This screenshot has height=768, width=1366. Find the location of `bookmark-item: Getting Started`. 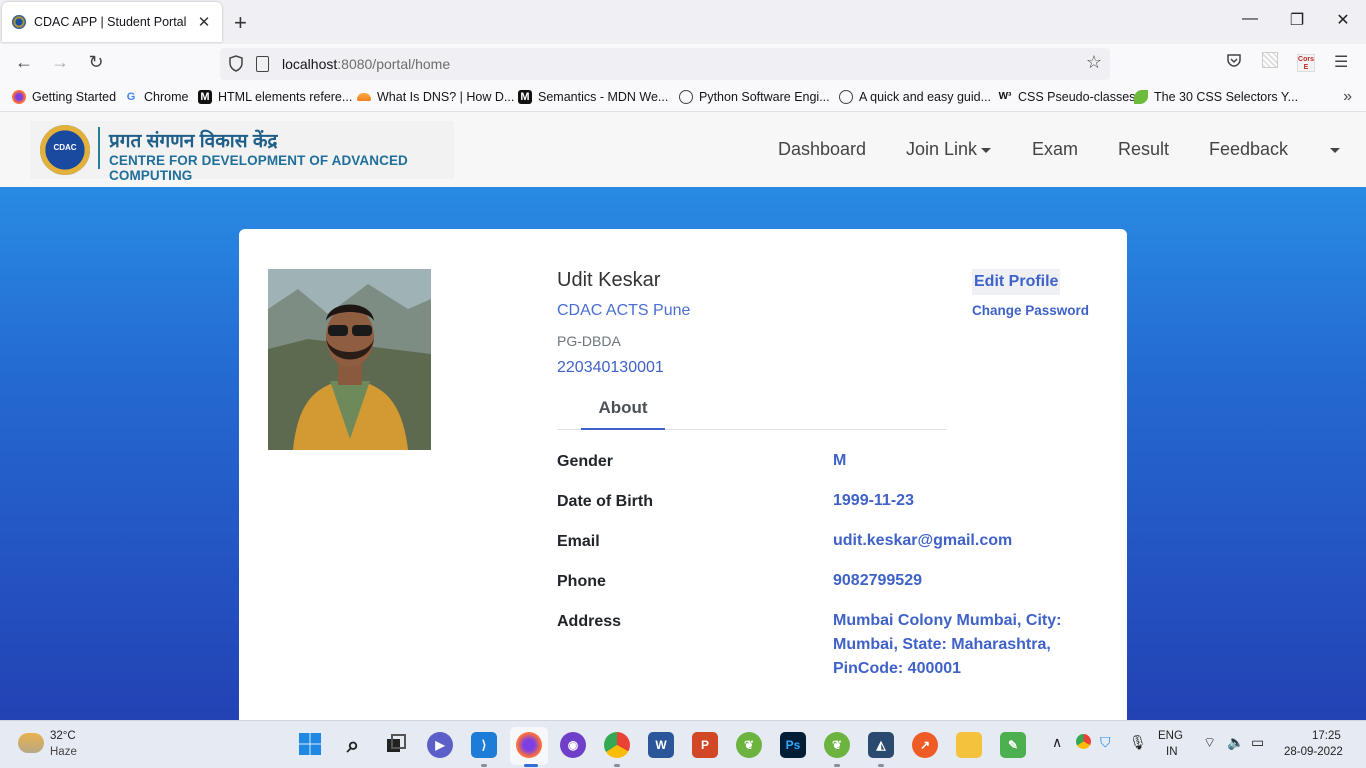

bookmark-item: Getting Started is located at coordinates (64, 97).